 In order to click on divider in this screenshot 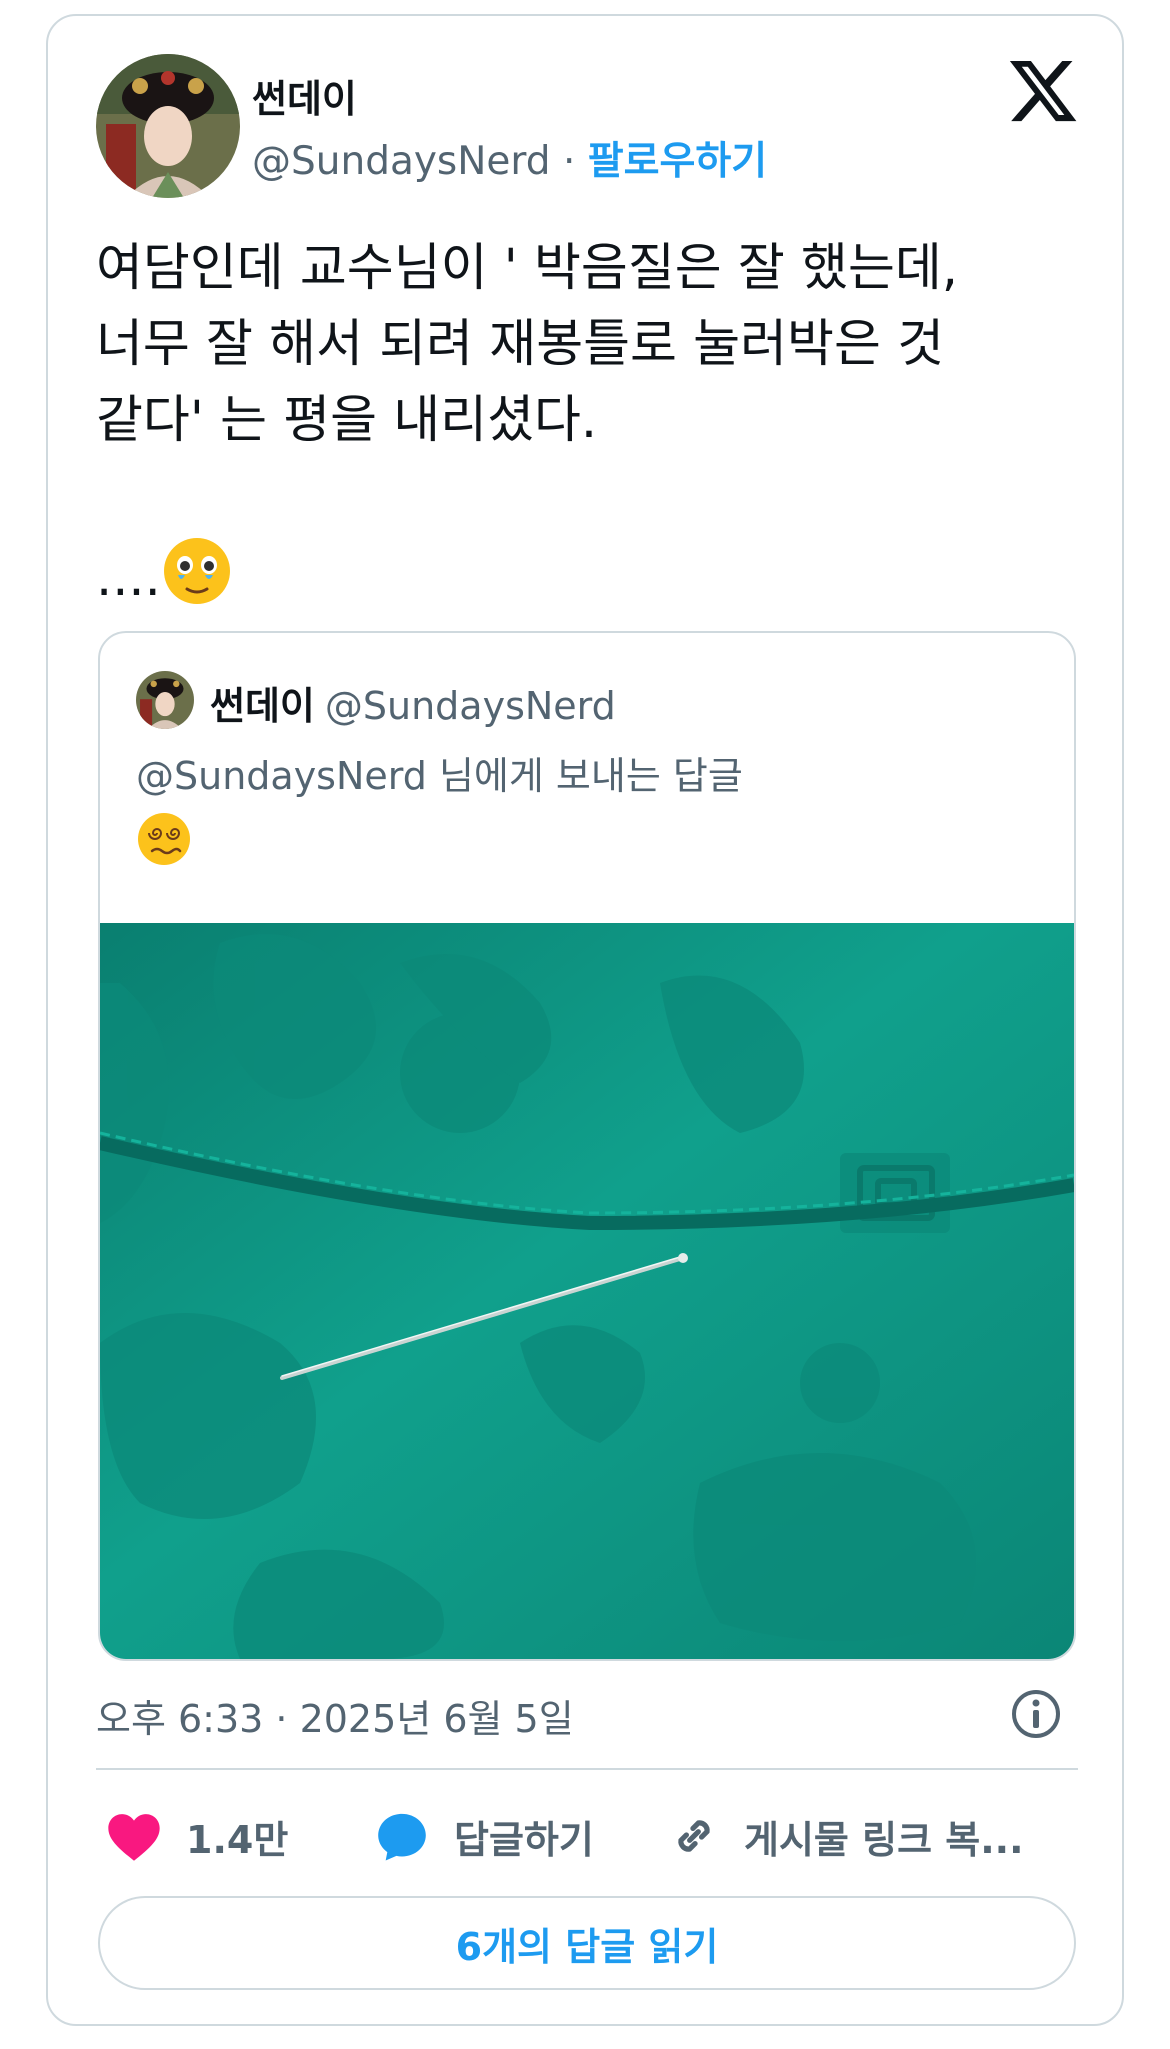, I will do `click(587, 1769)`.